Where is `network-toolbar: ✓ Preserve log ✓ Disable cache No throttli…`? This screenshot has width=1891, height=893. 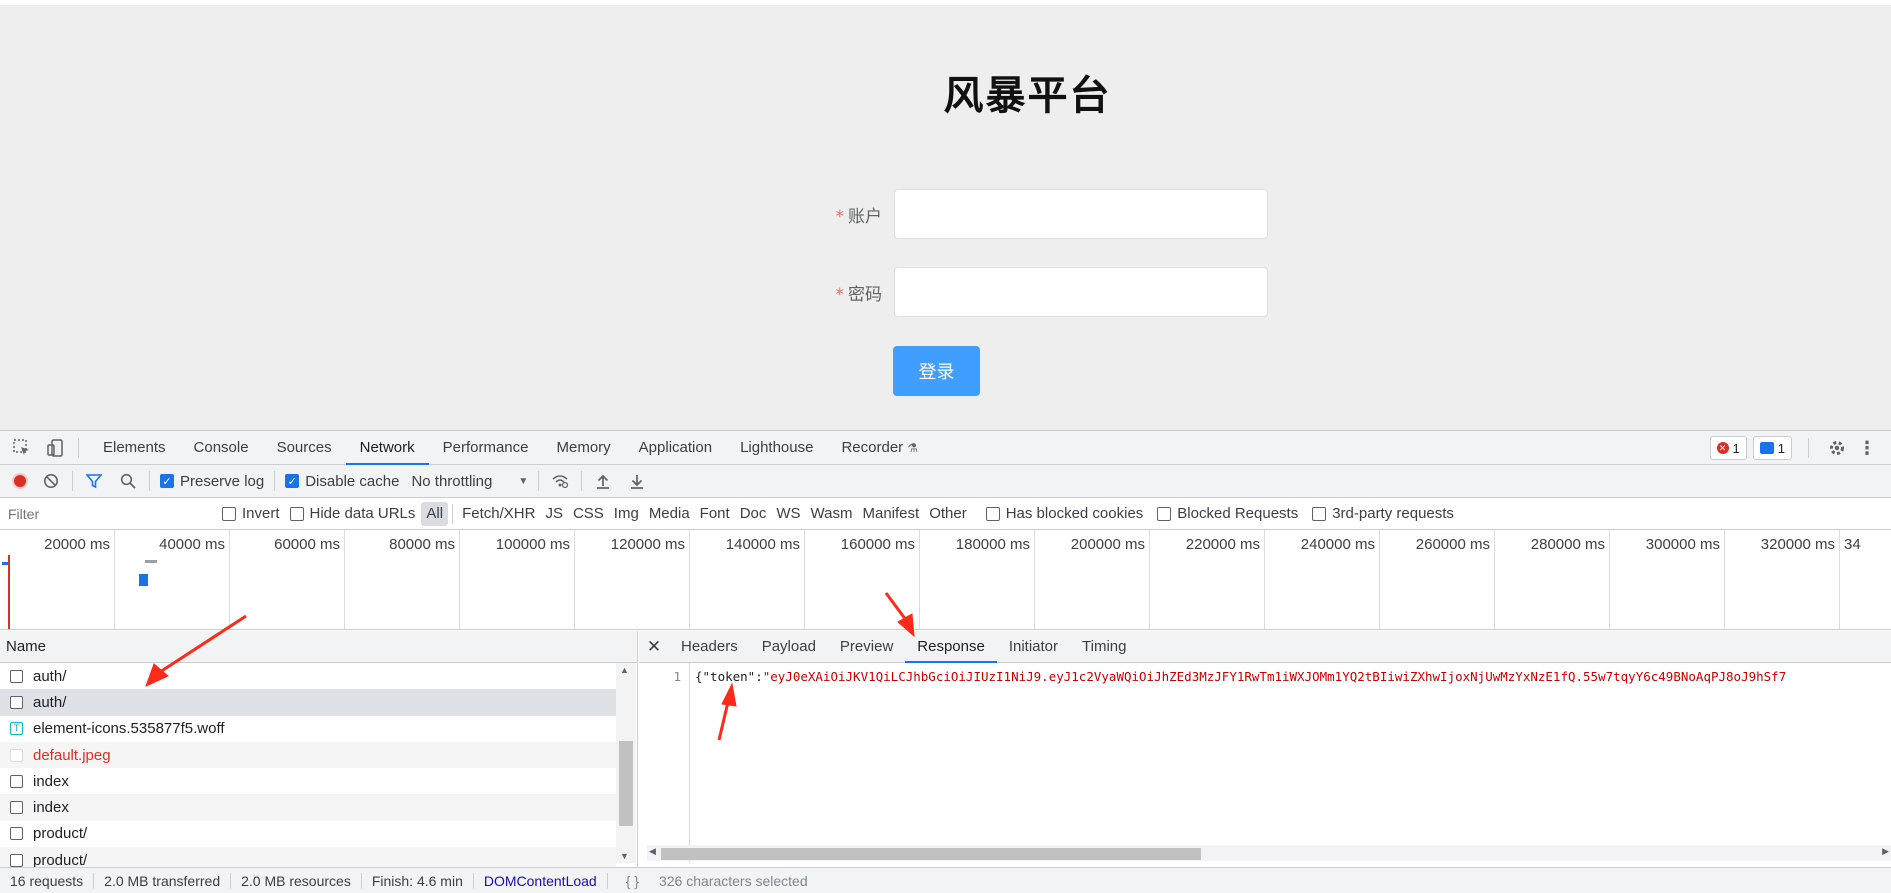 network-toolbar: ✓ Preserve log ✓ Disable cache No throttli… is located at coordinates (945, 481).